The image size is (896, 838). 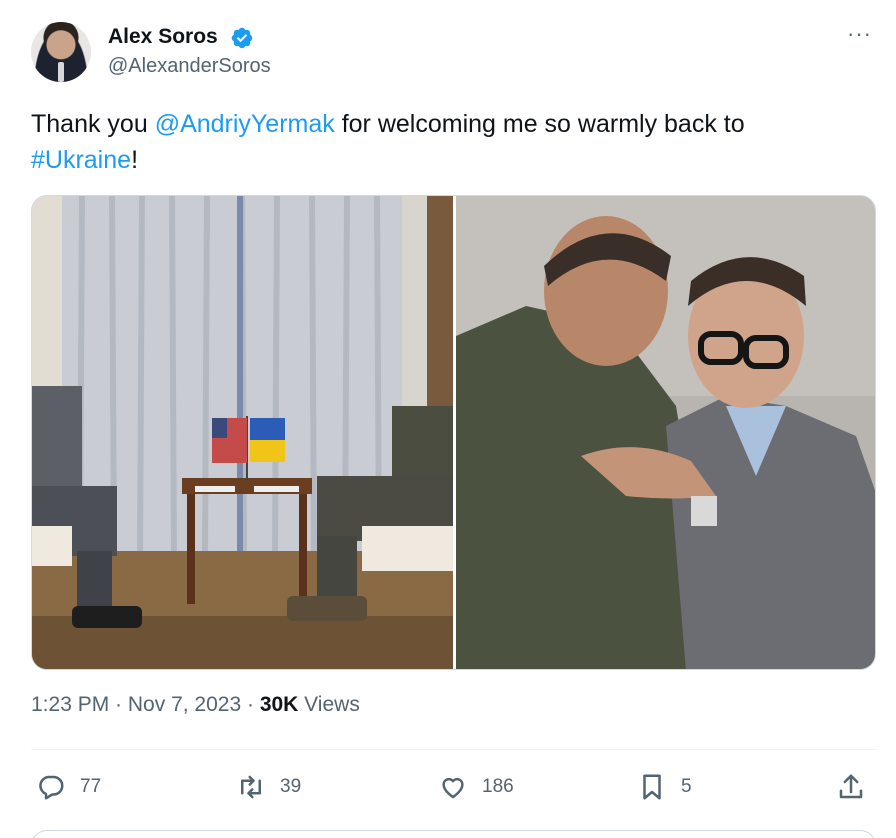 What do you see at coordinates (163, 37) in the screenshot?
I see `author-display-name: Alex Soros` at bounding box center [163, 37].